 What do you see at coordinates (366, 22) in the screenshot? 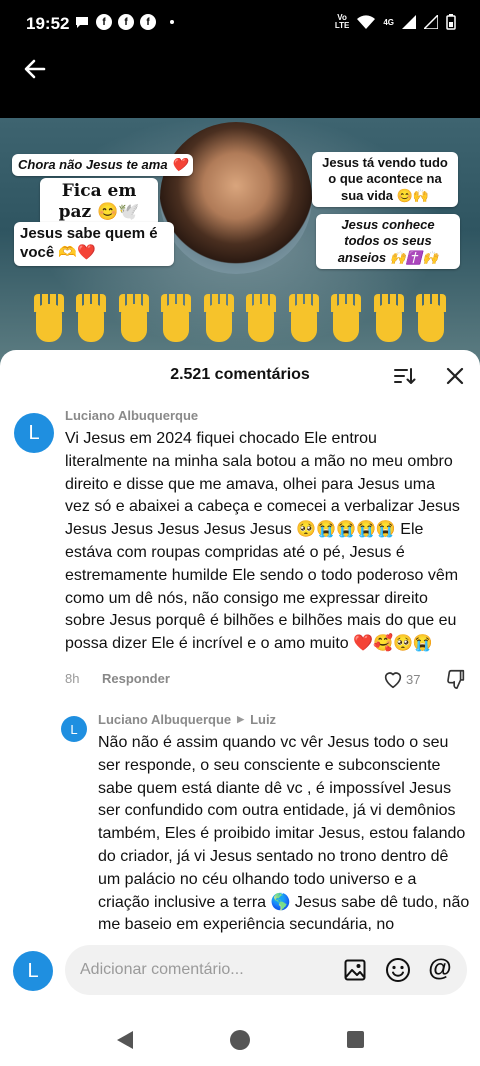
I see `wifi-icon` at bounding box center [366, 22].